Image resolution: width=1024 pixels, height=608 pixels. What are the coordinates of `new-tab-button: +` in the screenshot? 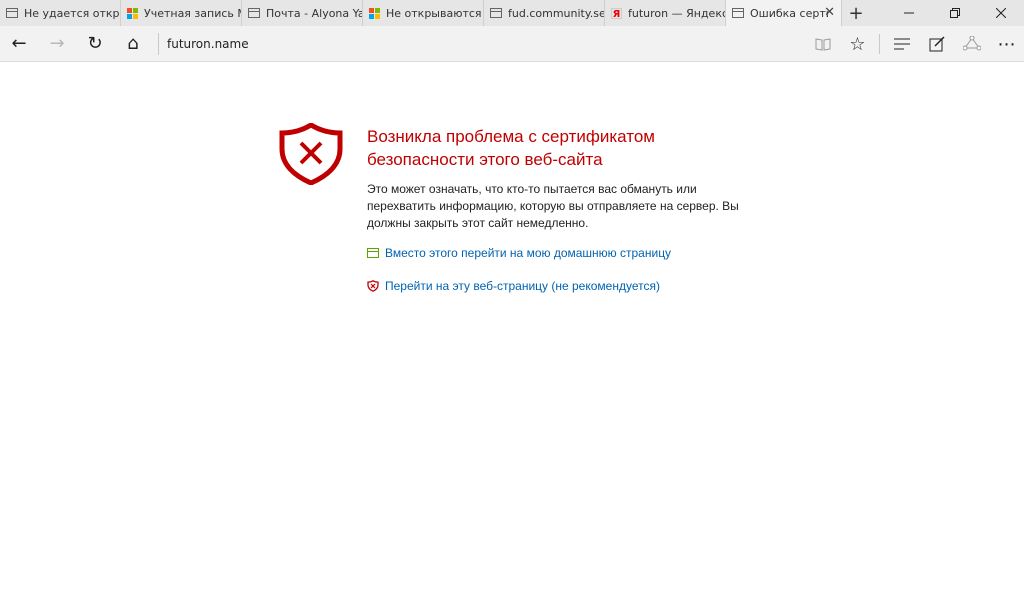 It's located at (856, 13).